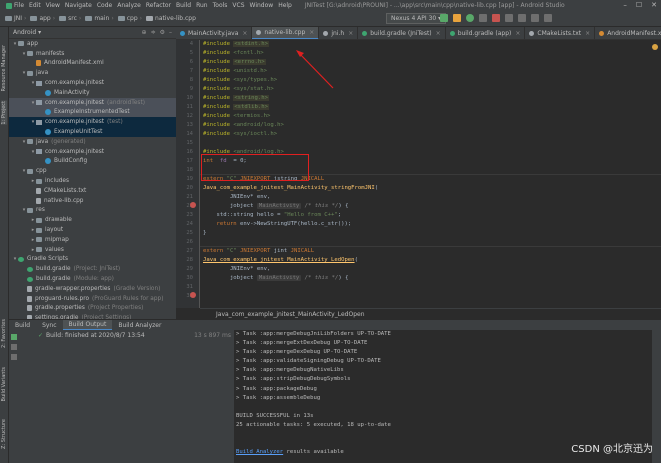  What do you see at coordinates (49, 325) in the screenshot?
I see `bottom-tab-sync: Sync` at bounding box center [49, 325].